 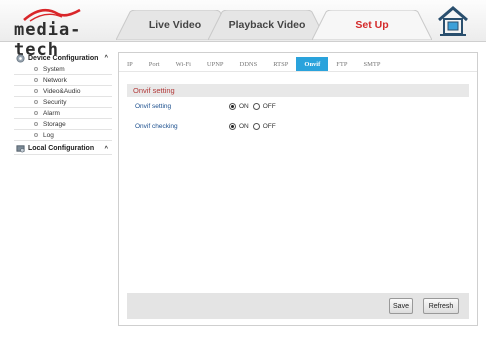 What do you see at coordinates (55, 102) in the screenshot?
I see `sidebar-item-label: Security` at bounding box center [55, 102].